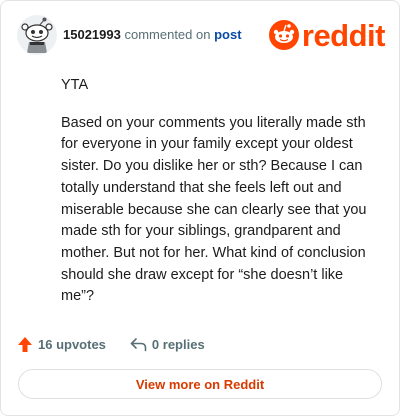  Describe the element at coordinates (111, 344) in the screenshot. I see `comment-footer: 16 upvotes 0 replies` at that location.